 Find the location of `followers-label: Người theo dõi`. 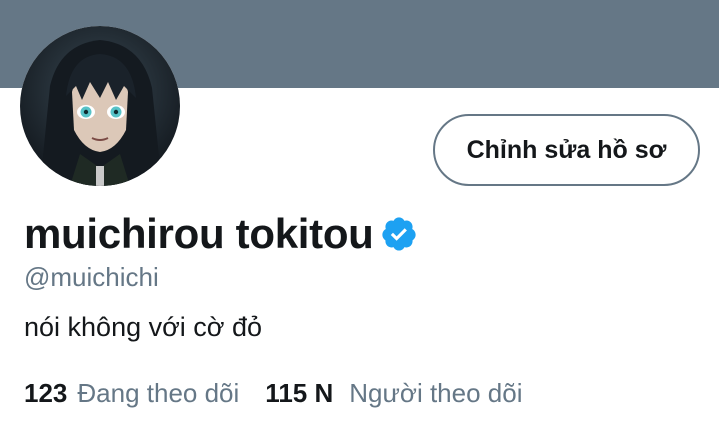

followers-label: Người theo dõi is located at coordinates (436, 393).